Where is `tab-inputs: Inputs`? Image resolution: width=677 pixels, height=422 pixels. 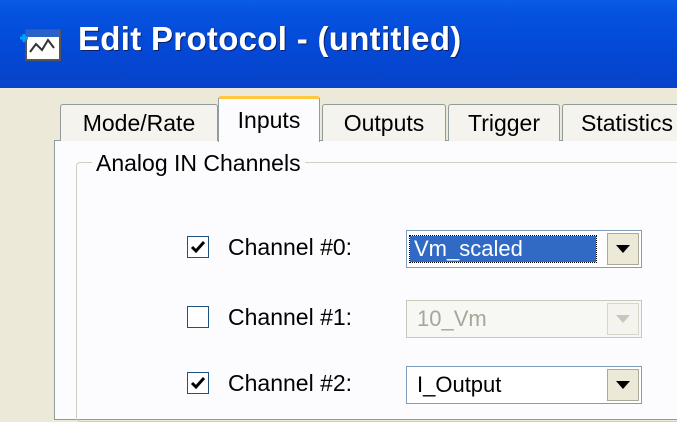
tab-inputs: Inputs is located at coordinates (269, 119).